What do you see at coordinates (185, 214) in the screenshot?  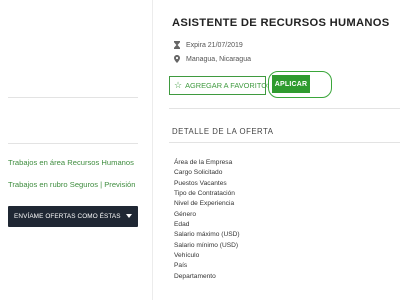 I see `detail-field: Género` at bounding box center [185, 214].